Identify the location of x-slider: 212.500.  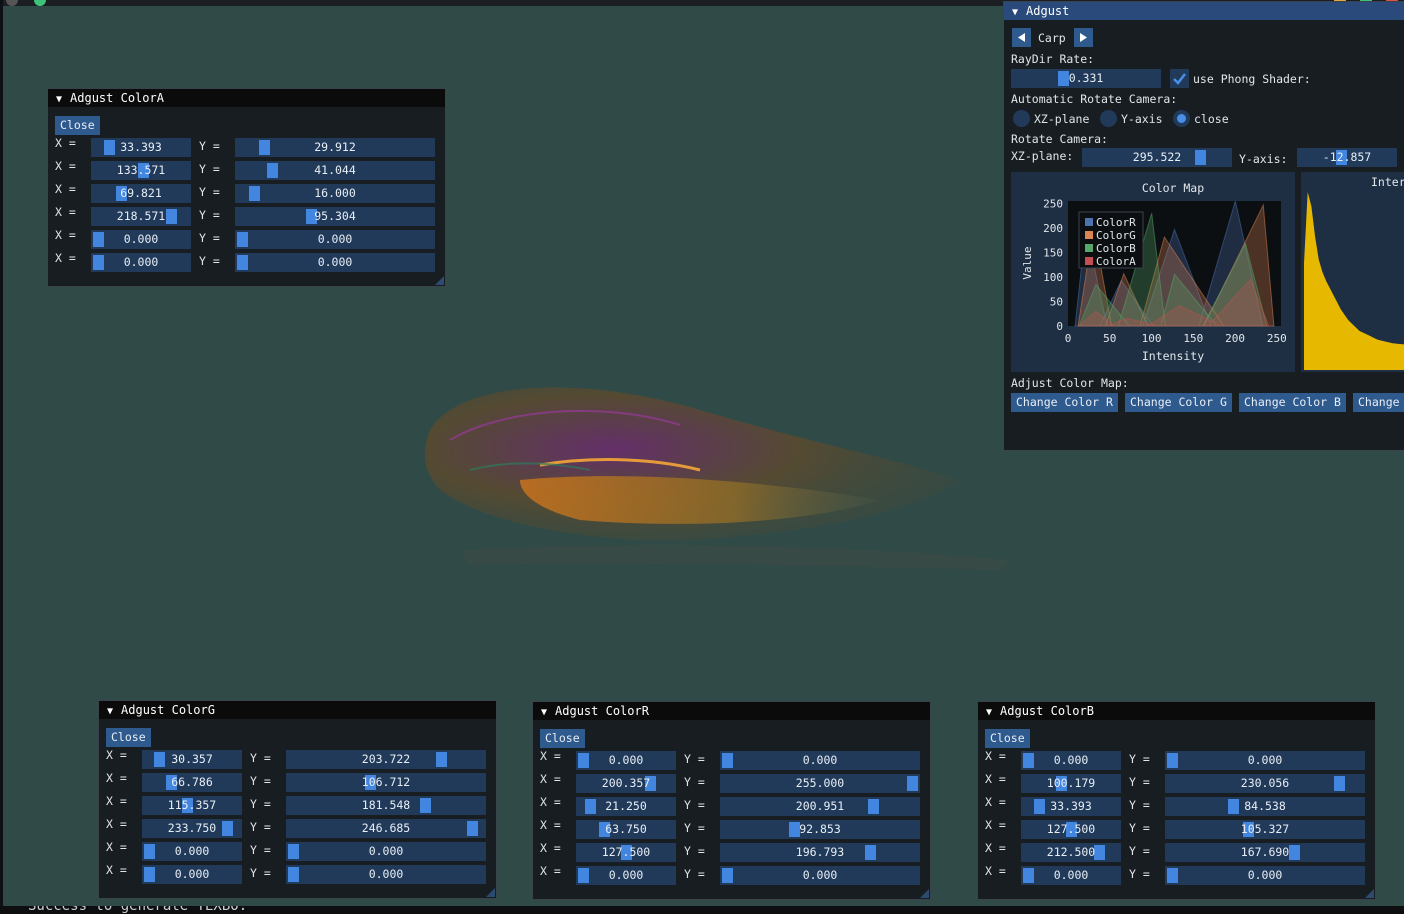
(1071, 852).